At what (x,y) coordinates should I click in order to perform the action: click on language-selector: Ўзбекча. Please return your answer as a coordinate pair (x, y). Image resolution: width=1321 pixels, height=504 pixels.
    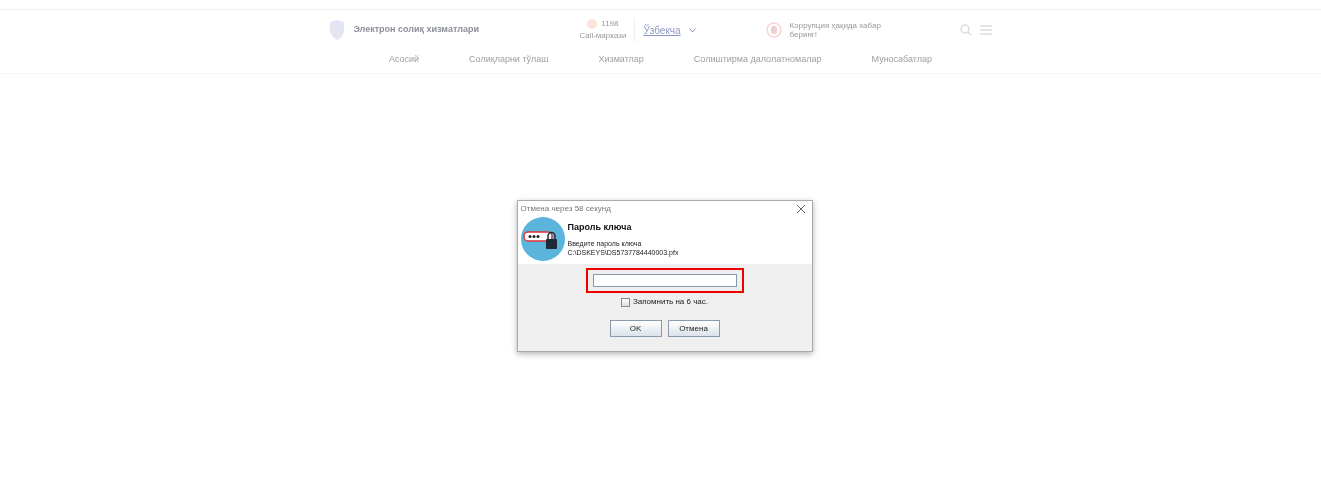
    Looking at the image, I should click on (662, 30).